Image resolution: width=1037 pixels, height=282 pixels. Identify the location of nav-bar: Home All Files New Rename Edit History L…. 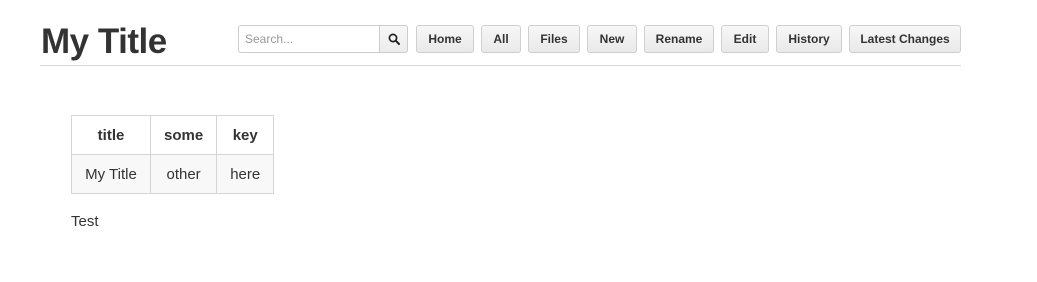
(688, 39).